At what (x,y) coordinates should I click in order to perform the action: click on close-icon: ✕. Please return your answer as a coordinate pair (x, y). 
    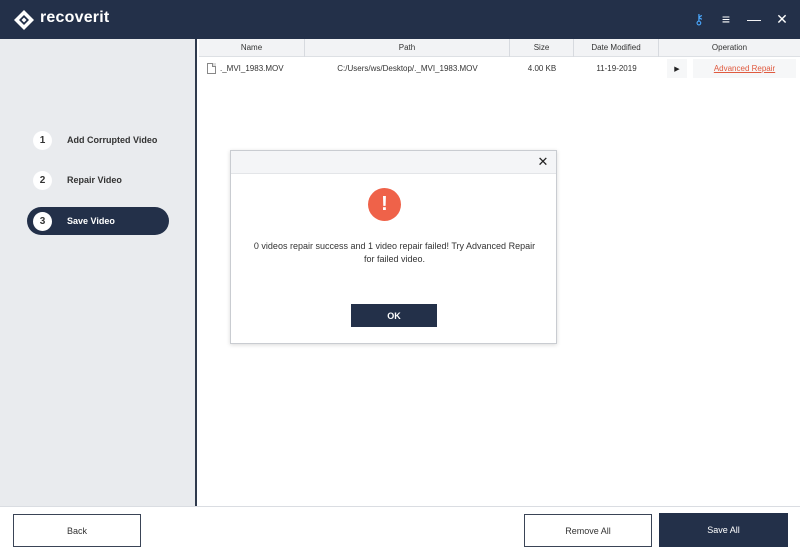
    Looking at the image, I should click on (782, 19).